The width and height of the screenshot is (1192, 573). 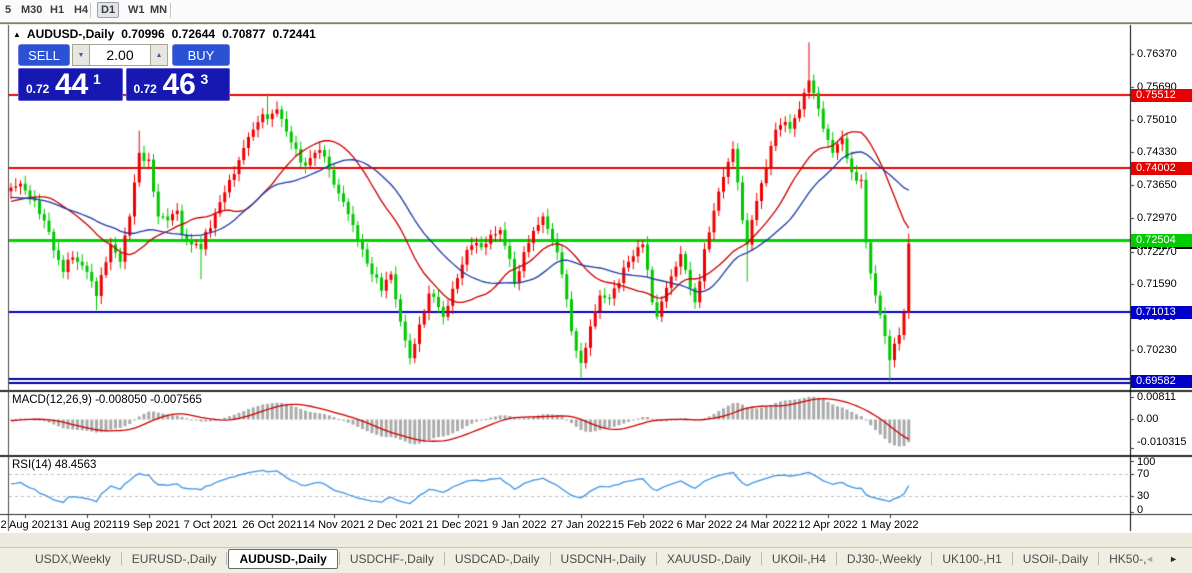 What do you see at coordinates (70, 34) in the screenshot?
I see `symbol-label: AUDUSD-,Daily` at bounding box center [70, 34].